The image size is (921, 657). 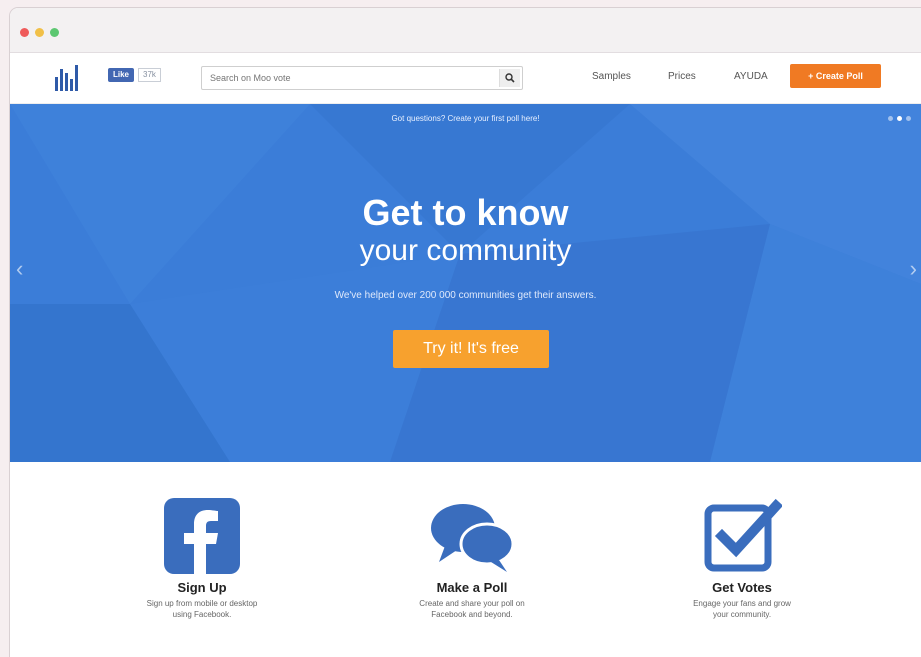 I want to click on nav-link-prices: Prices, so click(x=682, y=76).